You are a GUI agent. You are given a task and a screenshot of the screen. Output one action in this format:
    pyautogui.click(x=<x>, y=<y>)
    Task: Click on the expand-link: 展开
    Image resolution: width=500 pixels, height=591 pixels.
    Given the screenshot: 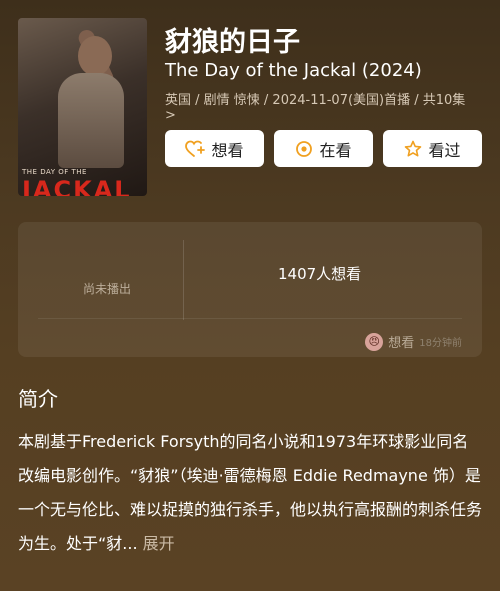 What is the action you would take?
    pyautogui.click(x=159, y=543)
    